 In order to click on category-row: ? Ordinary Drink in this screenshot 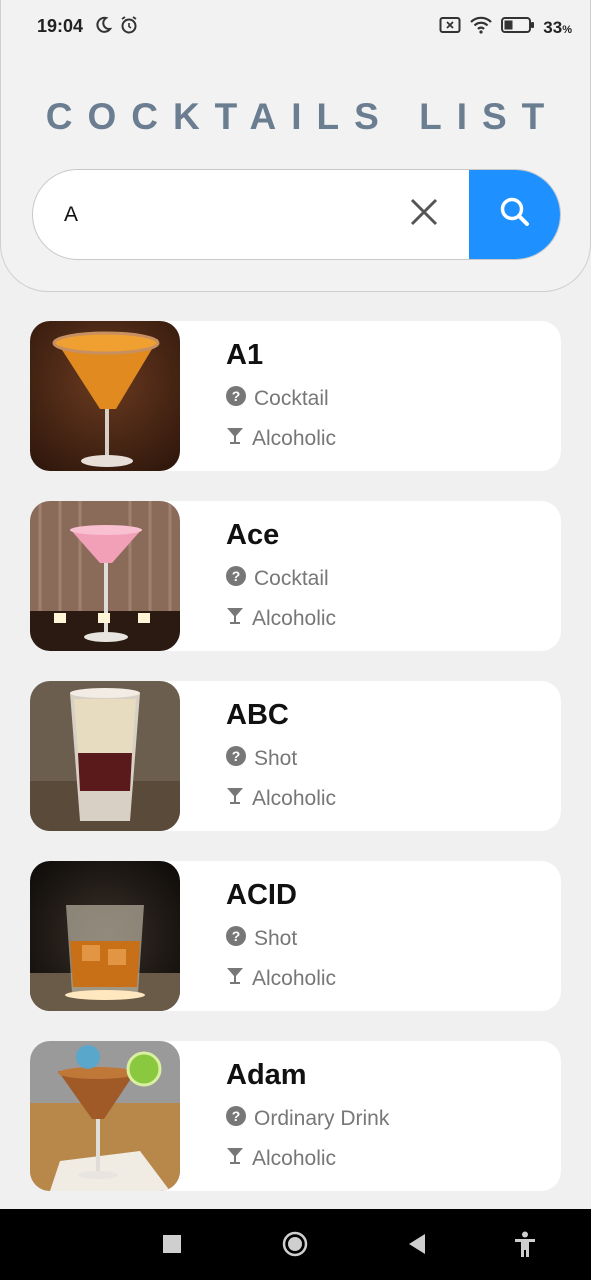, I will do `click(307, 1119)`.